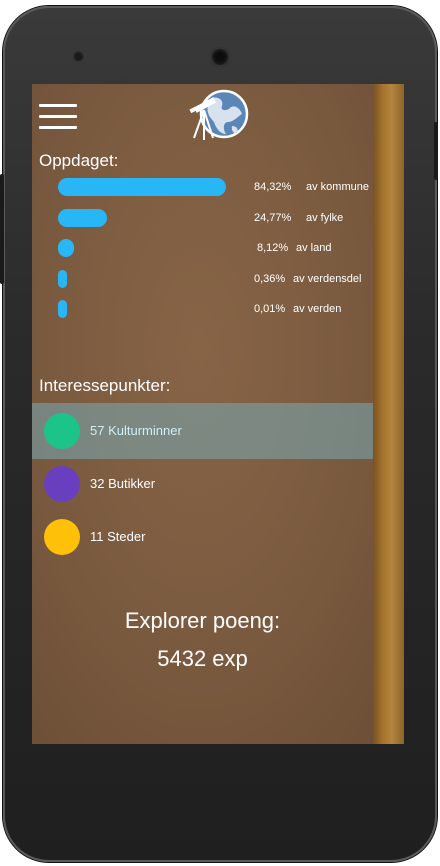 This screenshot has width=440, height=866. What do you see at coordinates (202, 537) in the screenshot?
I see `poi-list-item: 11 Steder` at bounding box center [202, 537].